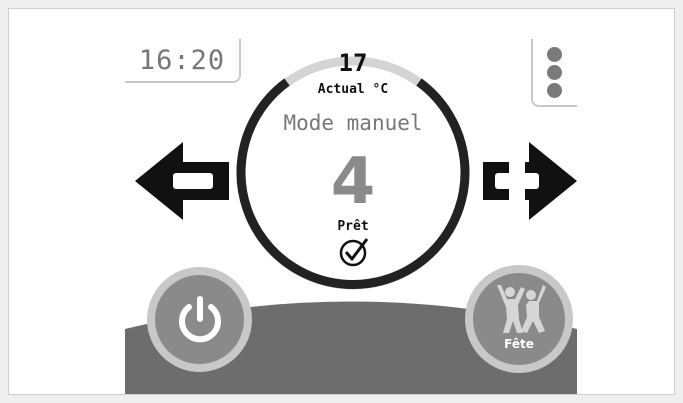  I want to click on status-label: Prêt, so click(353, 226).